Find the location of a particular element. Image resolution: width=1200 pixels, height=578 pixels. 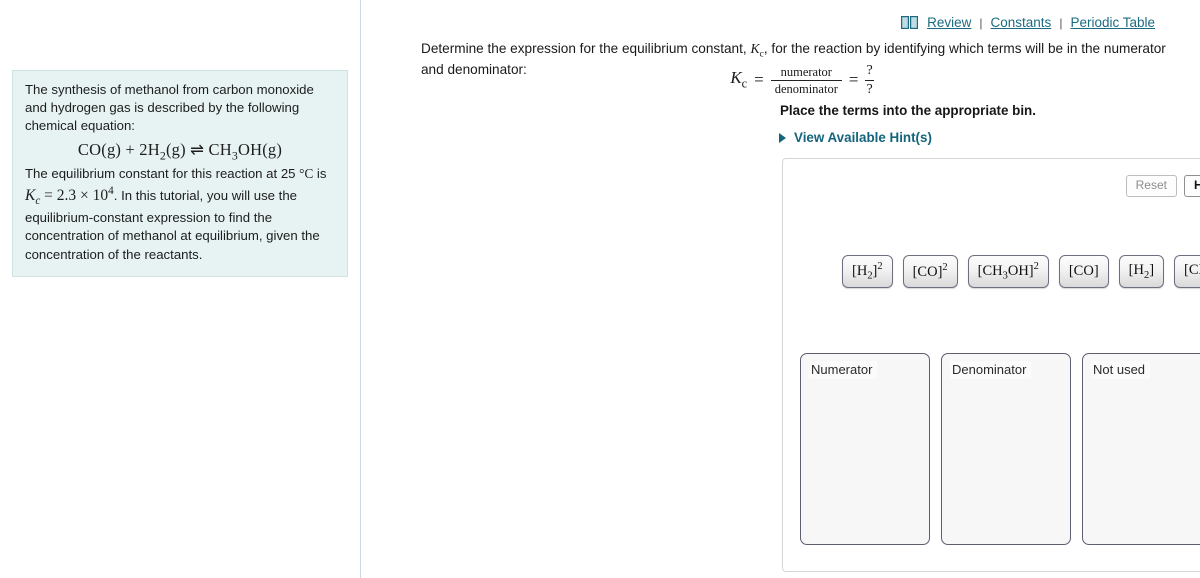

tile-h2-squared: [H2]2 is located at coordinates (867, 271).